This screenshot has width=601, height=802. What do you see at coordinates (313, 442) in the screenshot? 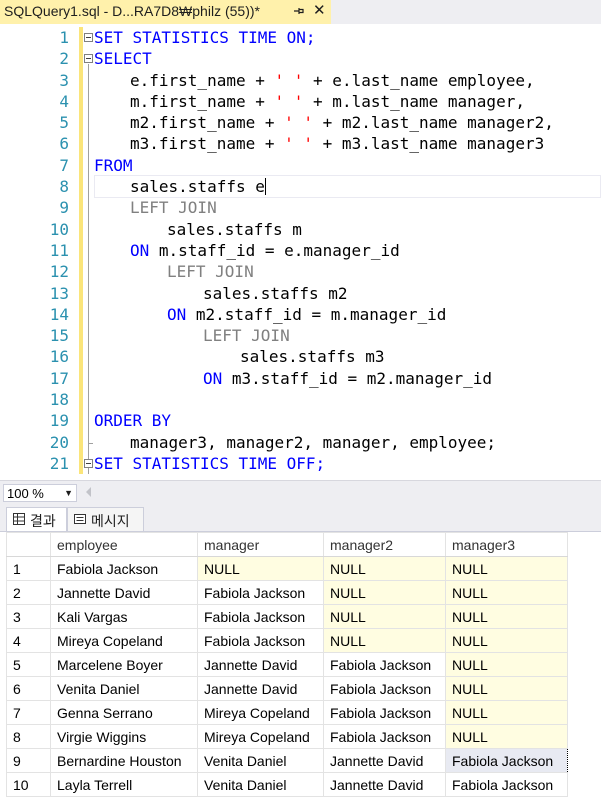
I see `code-text: manager3, manager2, manager, employee;` at bounding box center [313, 442].